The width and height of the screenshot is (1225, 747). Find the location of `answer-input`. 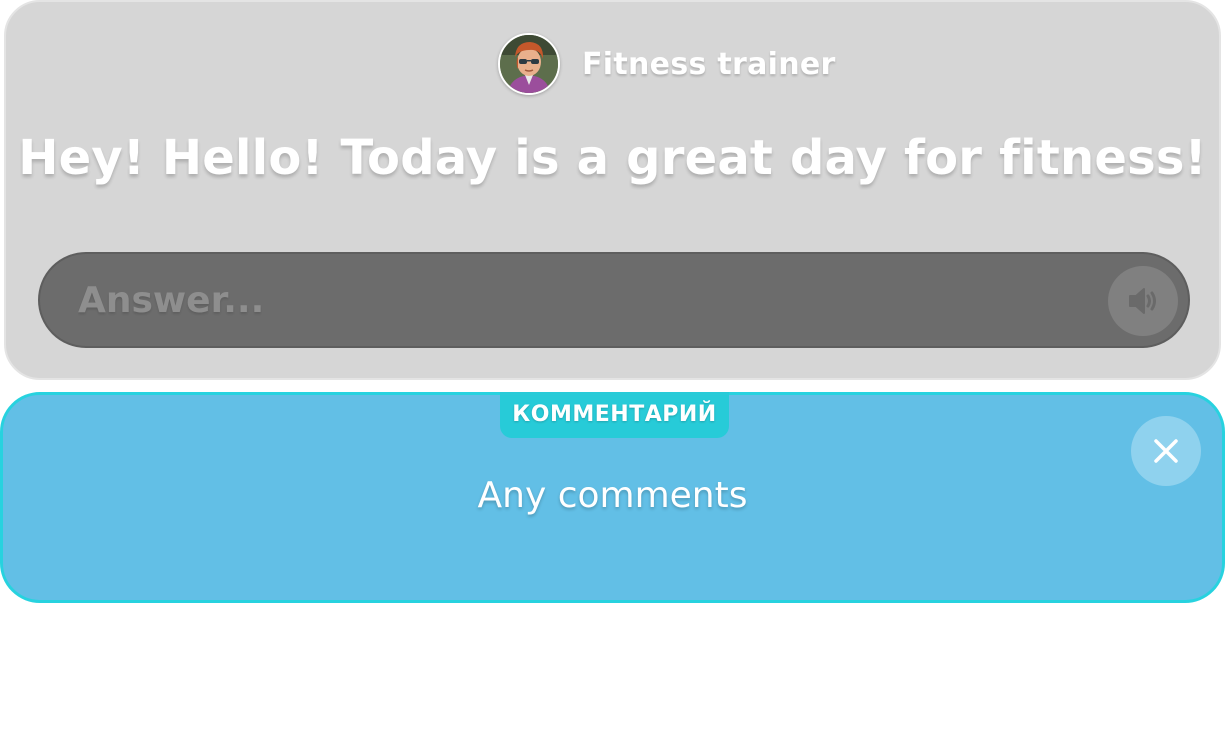

answer-input is located at coordinates (578, 300).